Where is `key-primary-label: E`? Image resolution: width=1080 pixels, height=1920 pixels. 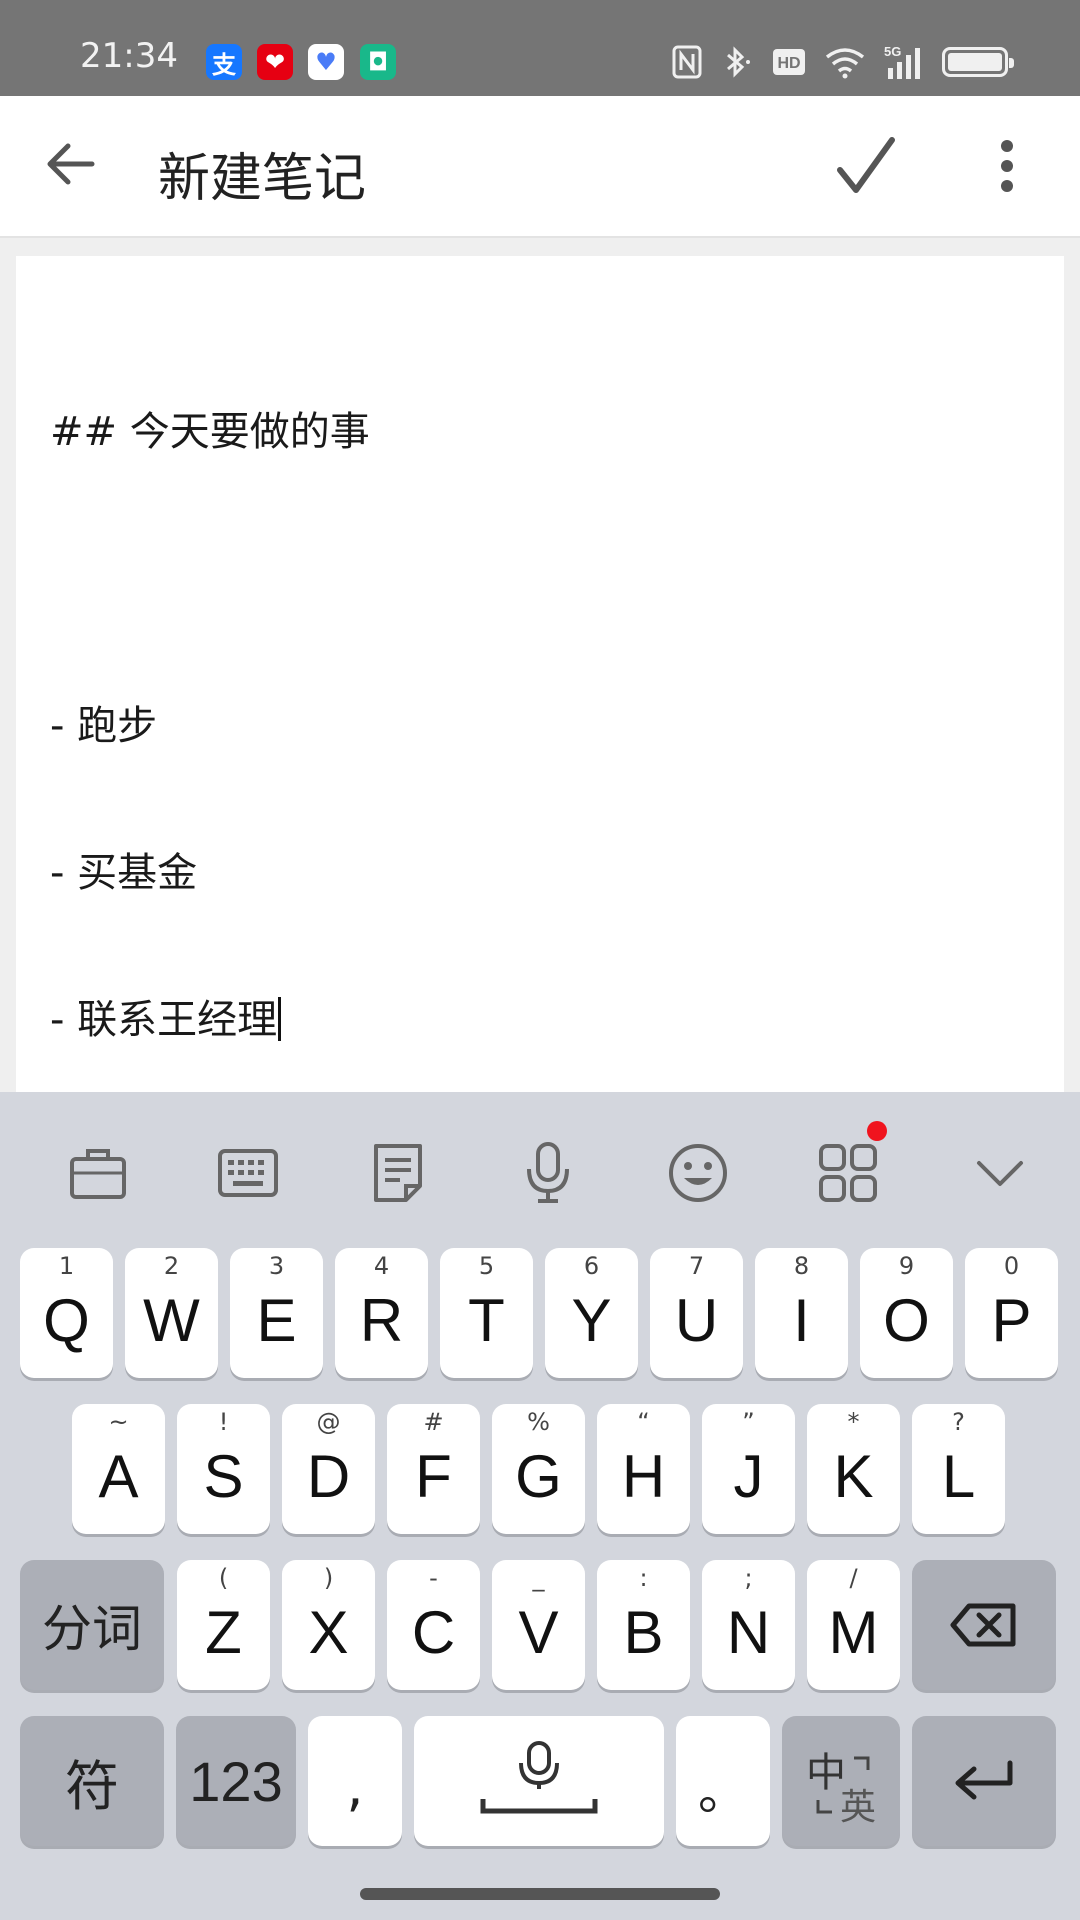
key-primary-label: E is located at coordinates (276, 1320).